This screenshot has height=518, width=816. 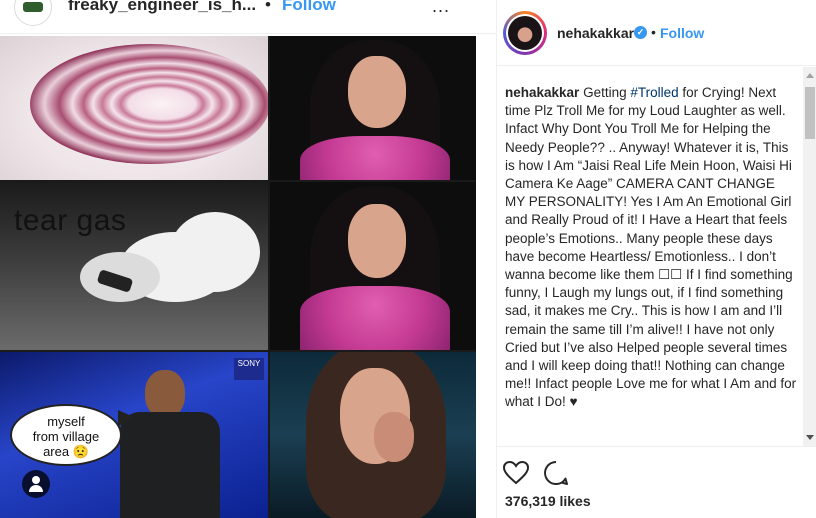 What do you see at coordinates (682, 33) in the screenshot?
I see `follow-button: Follow` at bounding box center [682, 33].